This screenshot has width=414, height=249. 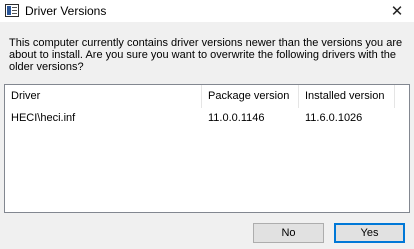 What do you see at coordinates (369, 233) in the screenshot?
I see `yes-button: Yes` at bounding box center [369, 233].